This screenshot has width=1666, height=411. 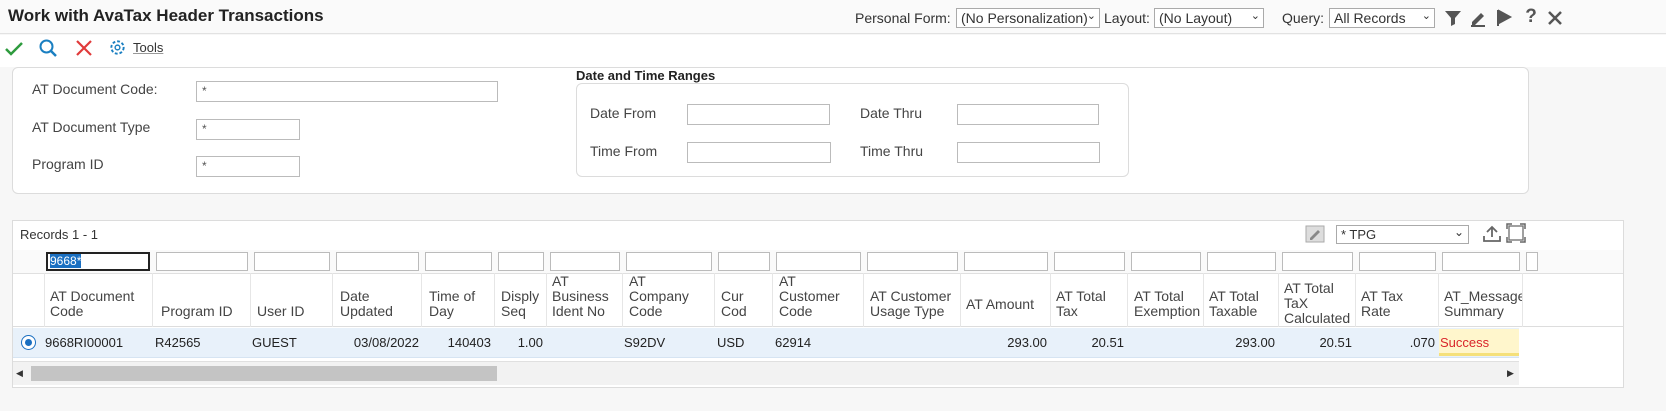 What do you see at coordinates (1006, 261) in the screenshot?
I see `filter-amount` at bounding box center [1006, 261].